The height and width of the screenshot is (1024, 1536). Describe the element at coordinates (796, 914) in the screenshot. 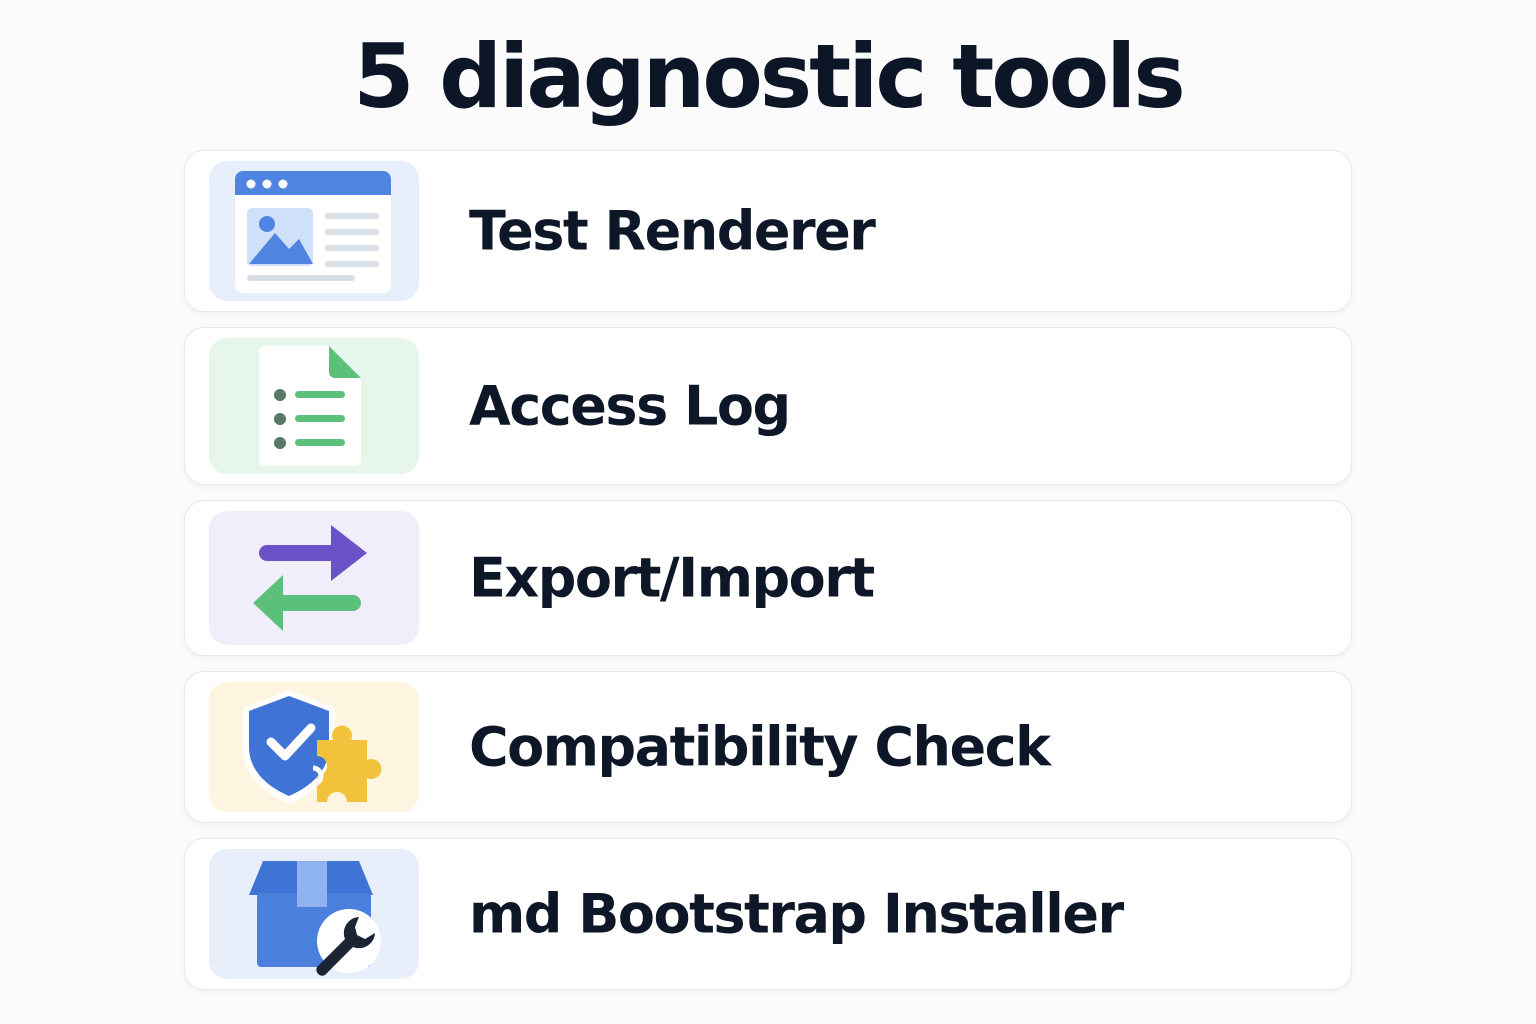

I see `tool-label-md-bootstrap-installer: md Bootstrap Installer` at that location.